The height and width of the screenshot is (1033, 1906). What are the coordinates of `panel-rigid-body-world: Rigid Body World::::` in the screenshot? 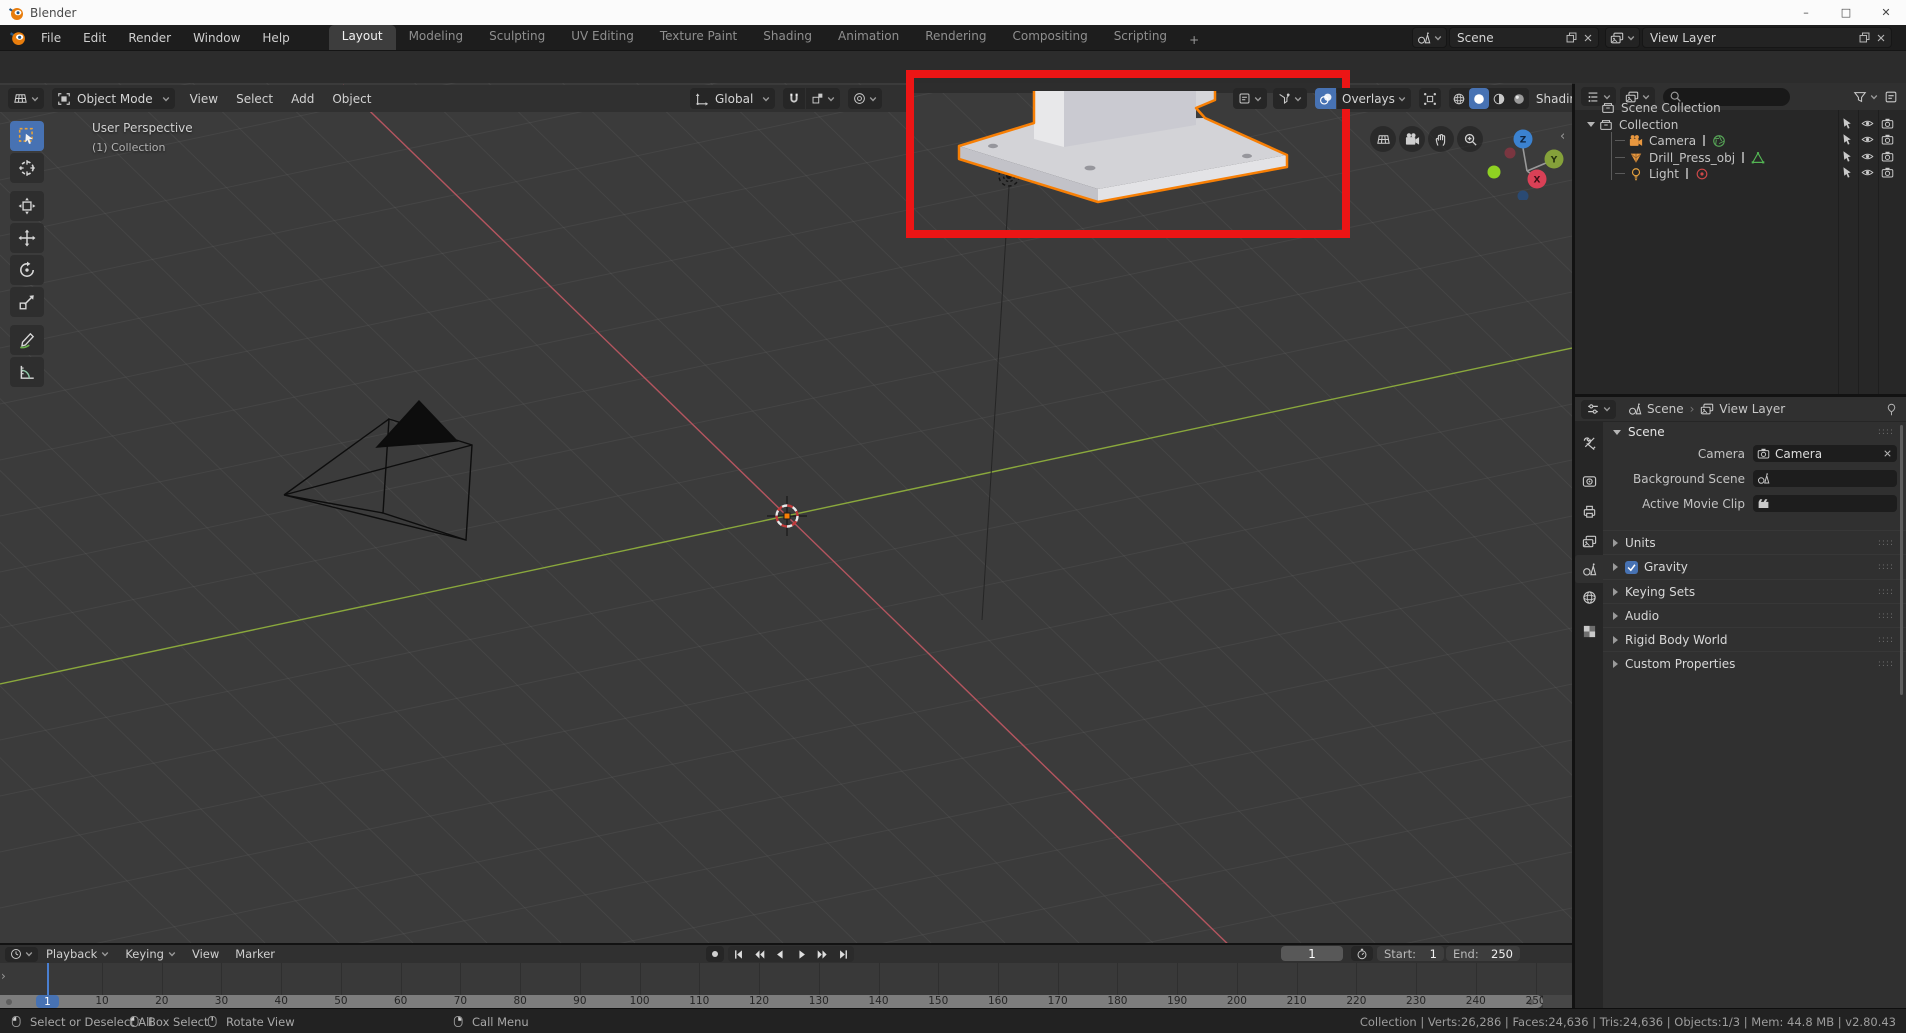 It's located at (1754, 639).